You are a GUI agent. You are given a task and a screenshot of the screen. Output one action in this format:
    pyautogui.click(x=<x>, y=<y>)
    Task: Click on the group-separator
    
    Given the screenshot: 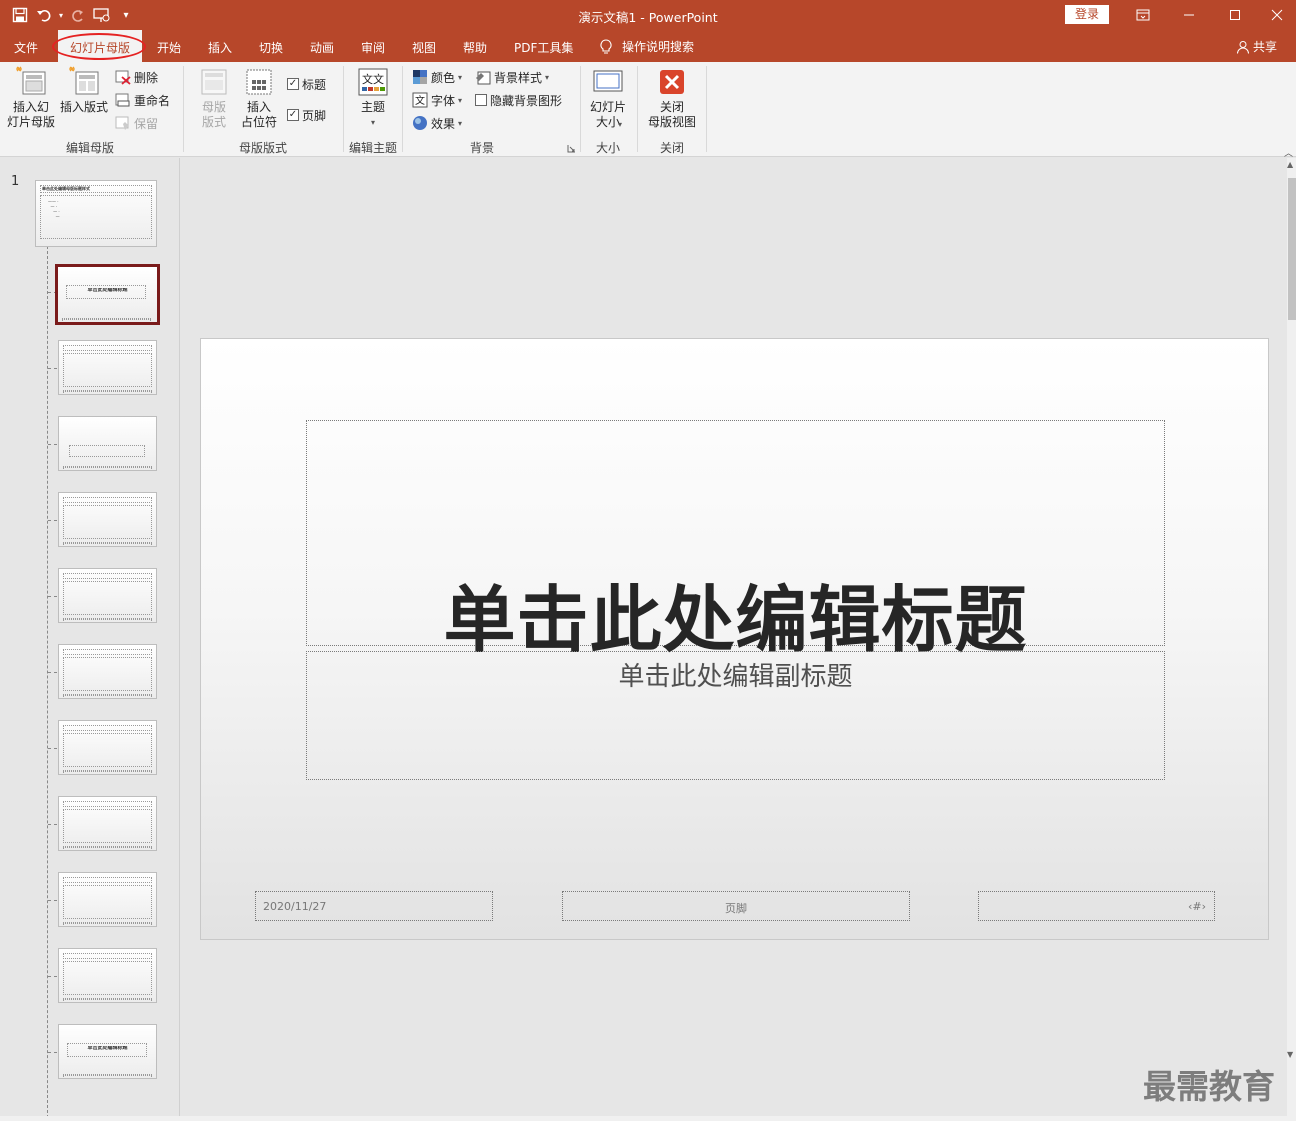 What is the action you would take?
    pyautogui.click(x=580, y=109)
    